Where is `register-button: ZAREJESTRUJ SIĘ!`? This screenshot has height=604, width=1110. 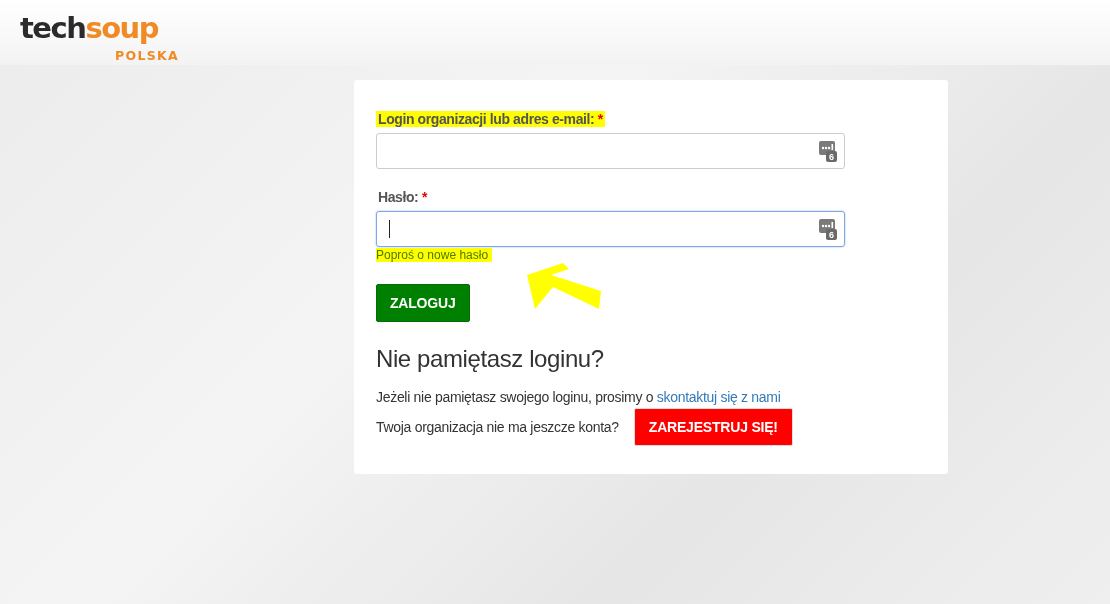
register-button: ZAREJESTRUJ SIĘ! is located at coordinates (713, 427).